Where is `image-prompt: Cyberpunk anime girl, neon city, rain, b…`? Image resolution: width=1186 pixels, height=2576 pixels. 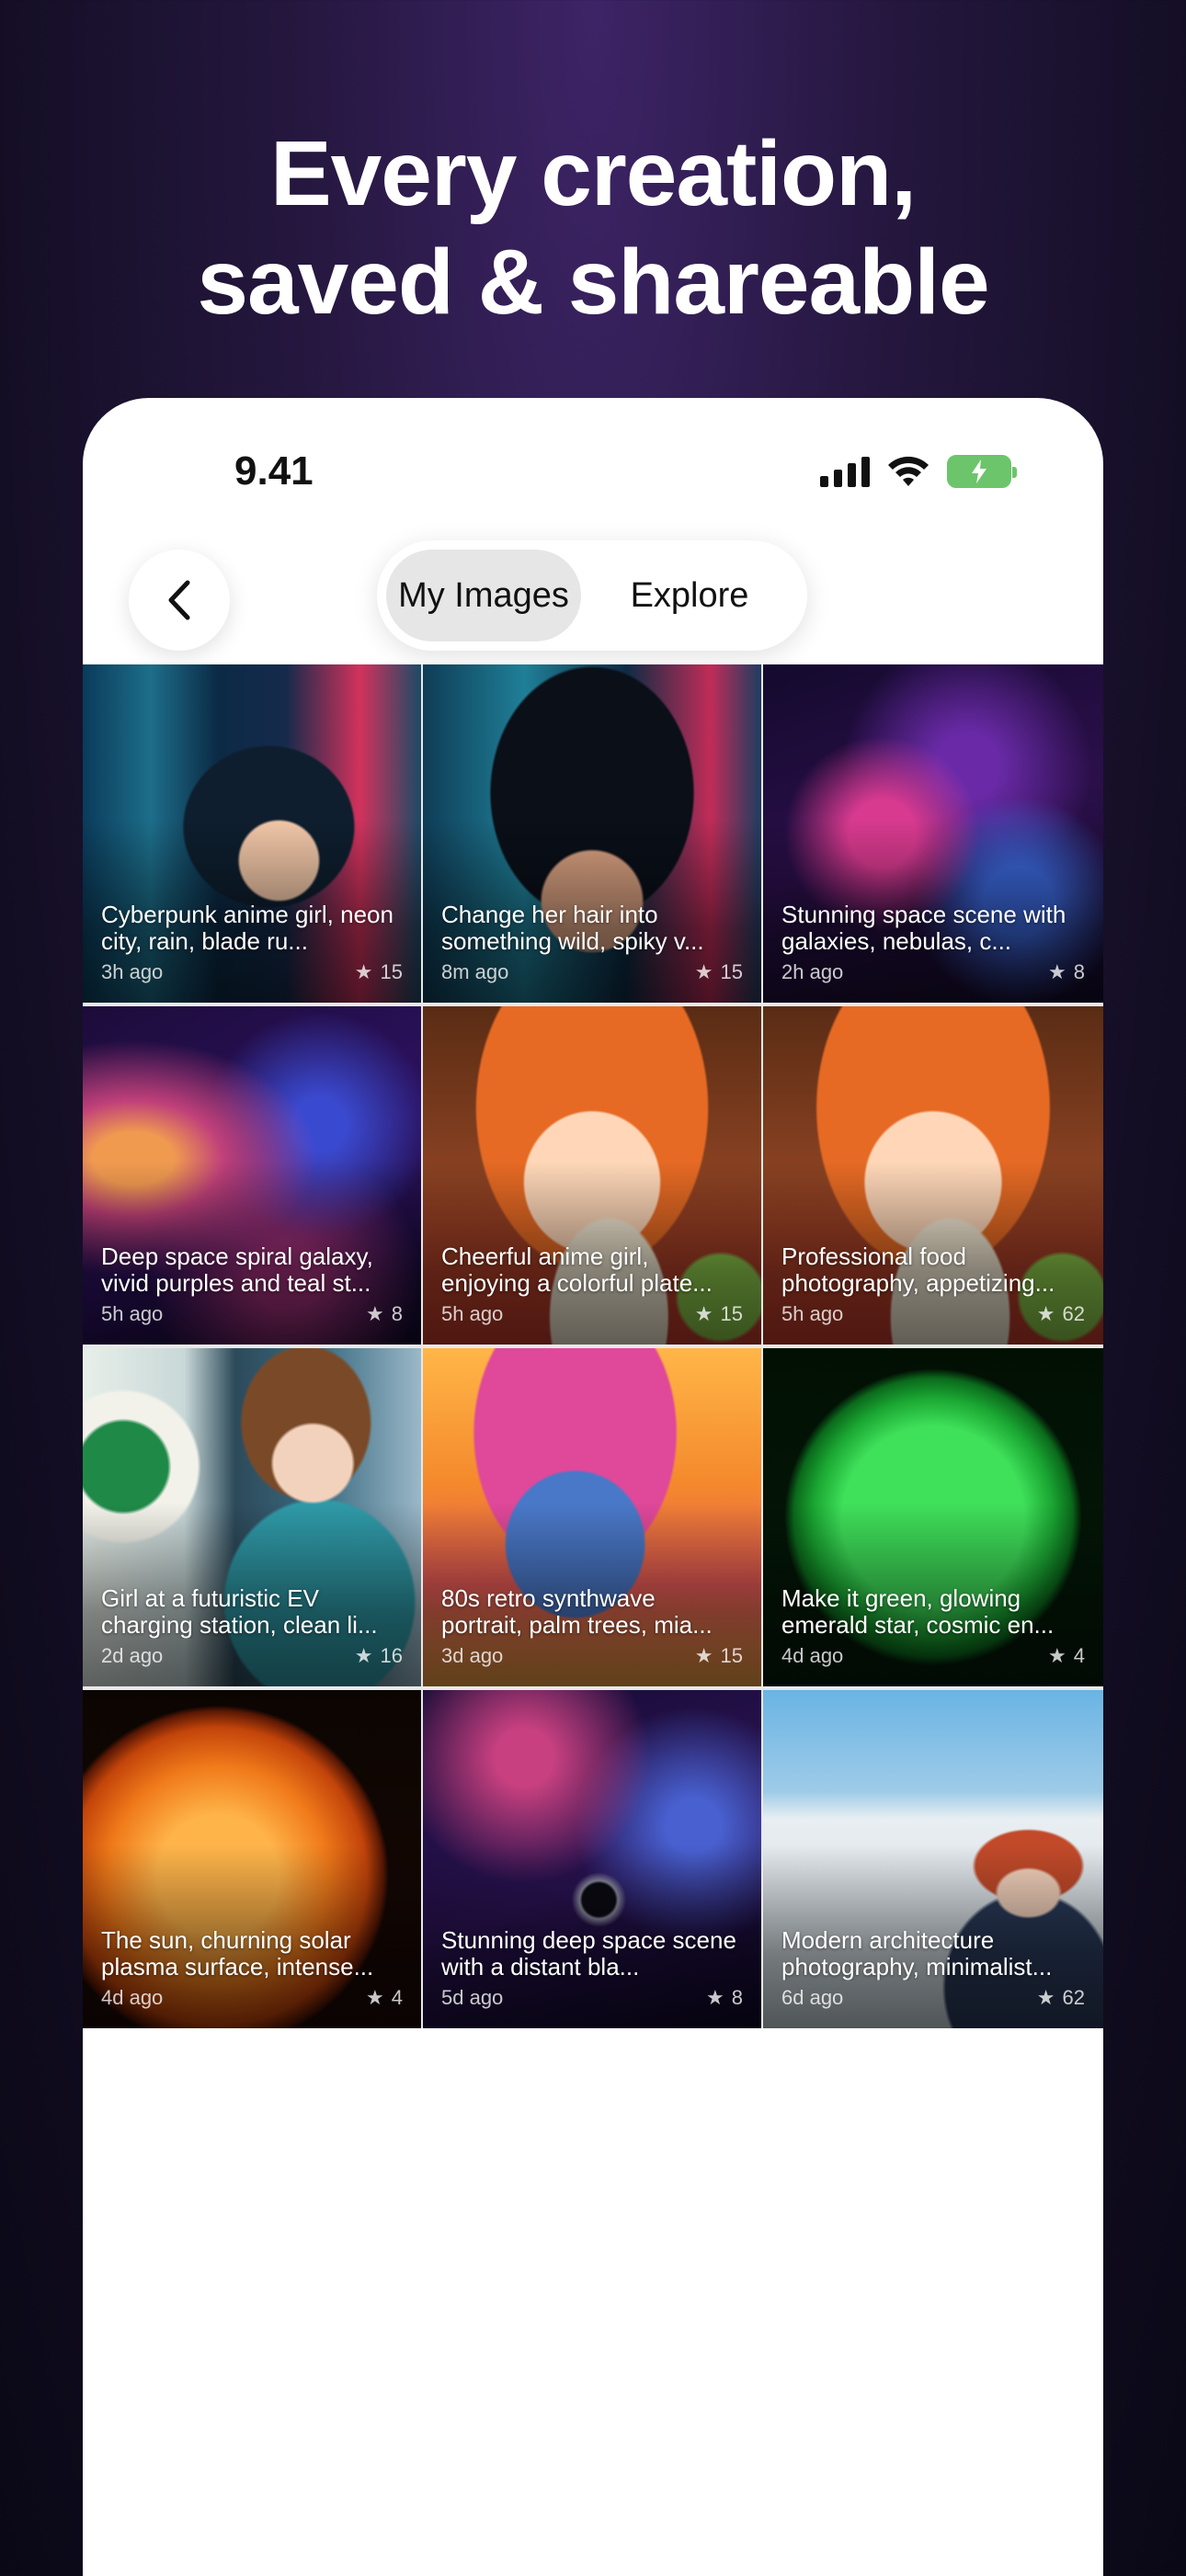
image-prompt: Cyberpunk anime girl, neon city, rain, b… is located at coordinates (247, 928).